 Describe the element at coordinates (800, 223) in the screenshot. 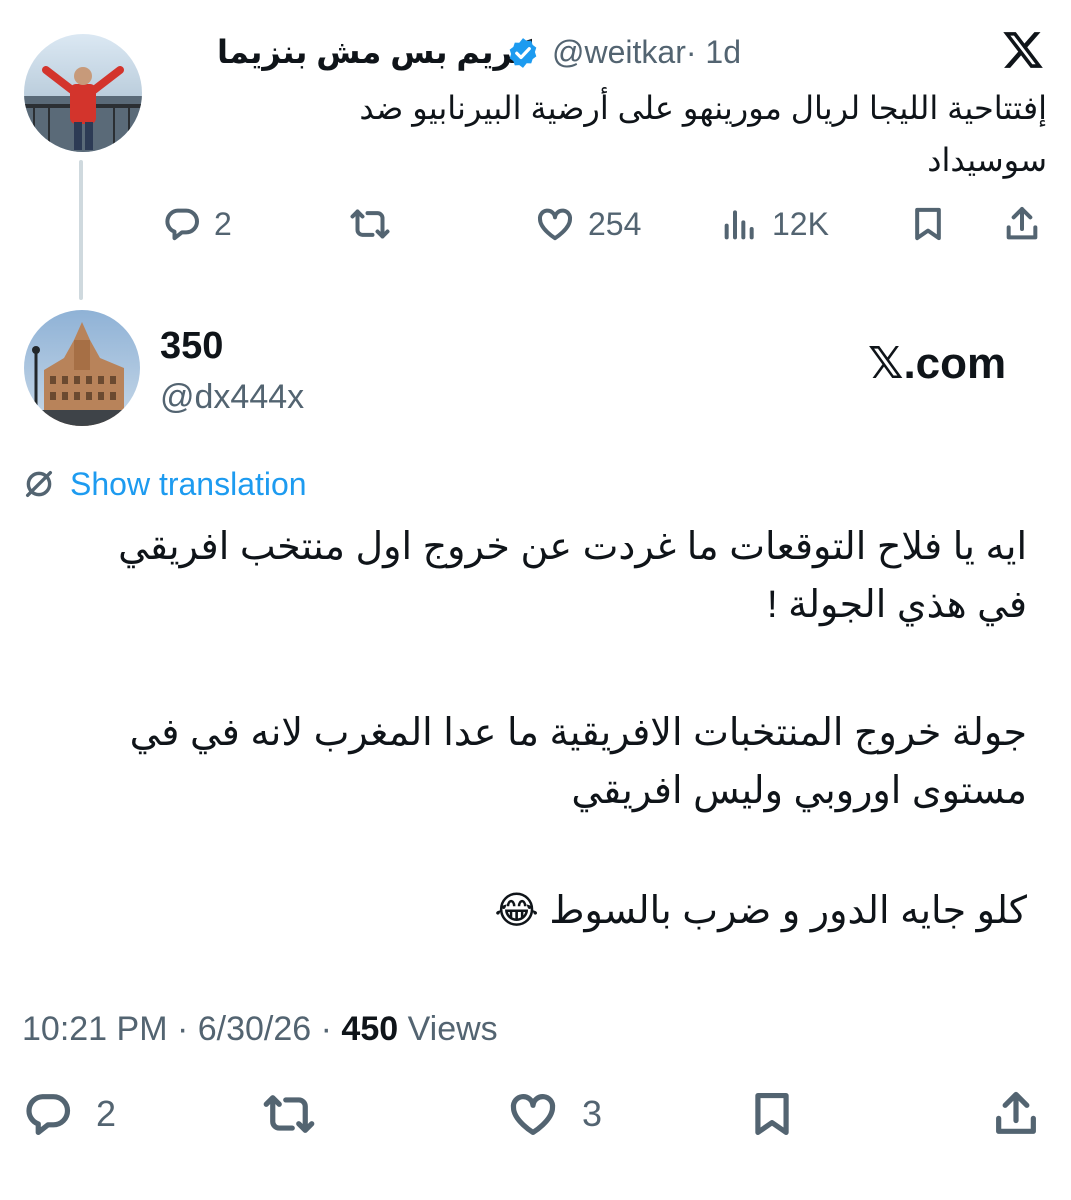

I see `views-count: 12K` at that location.